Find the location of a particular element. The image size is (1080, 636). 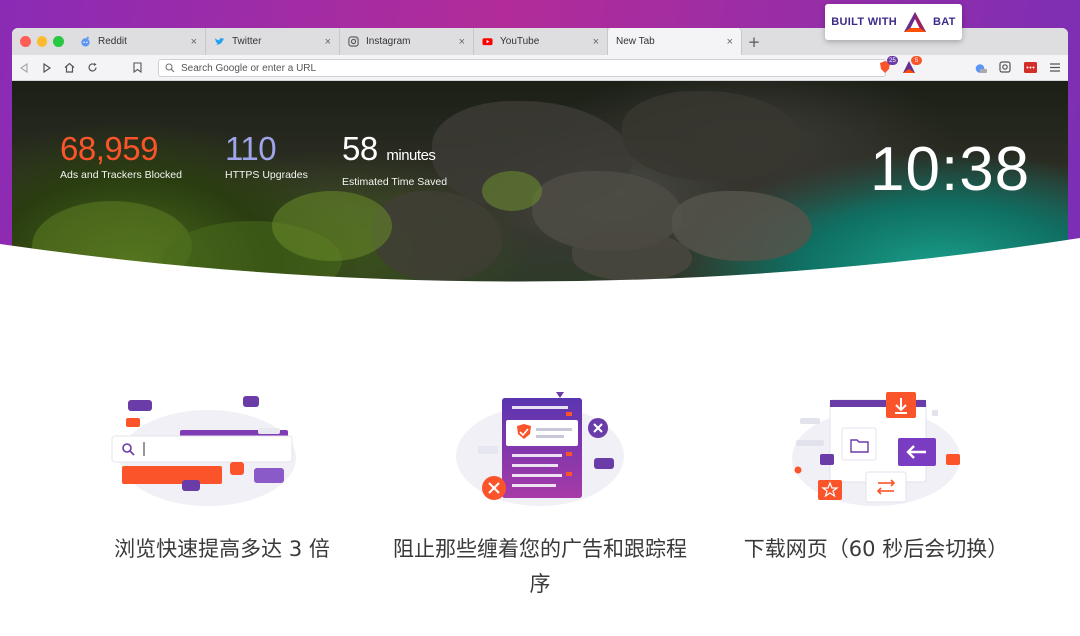

ads-blocked-value: 68,959 is located at coordinates (109, 148).